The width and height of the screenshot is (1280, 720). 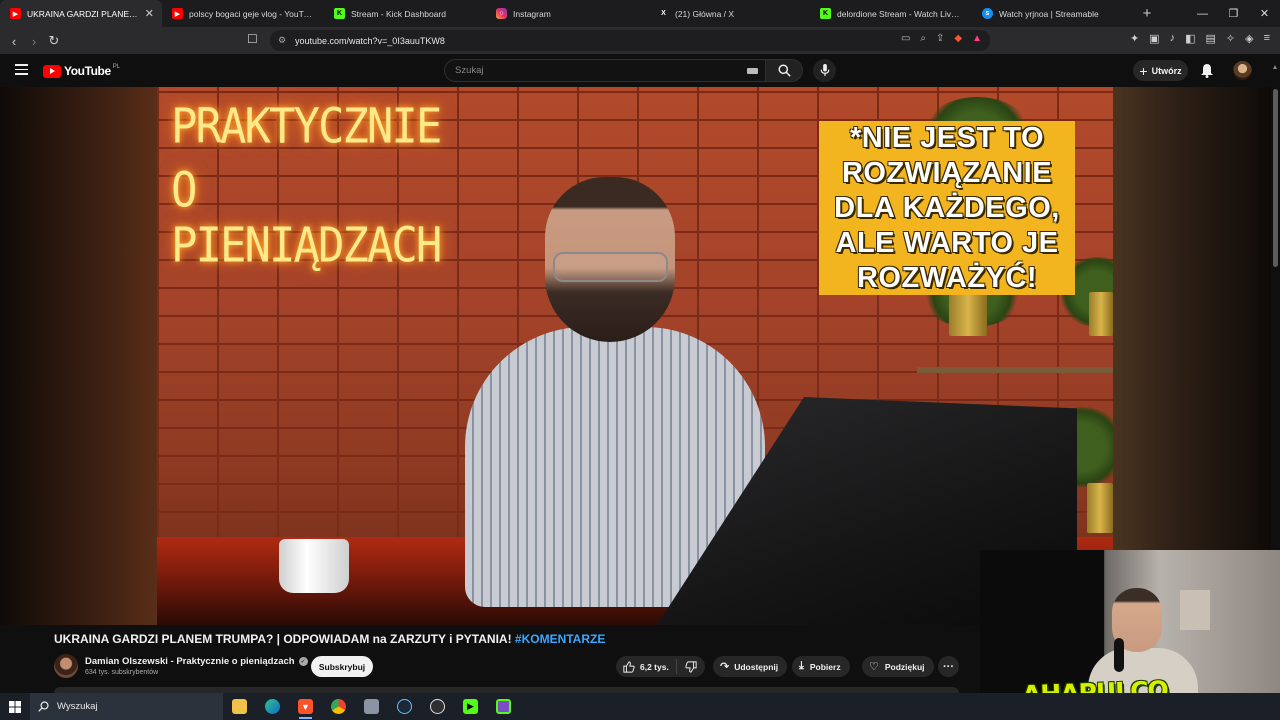 I want to click on cast-icon: ▭, so click(x=905, y=38).